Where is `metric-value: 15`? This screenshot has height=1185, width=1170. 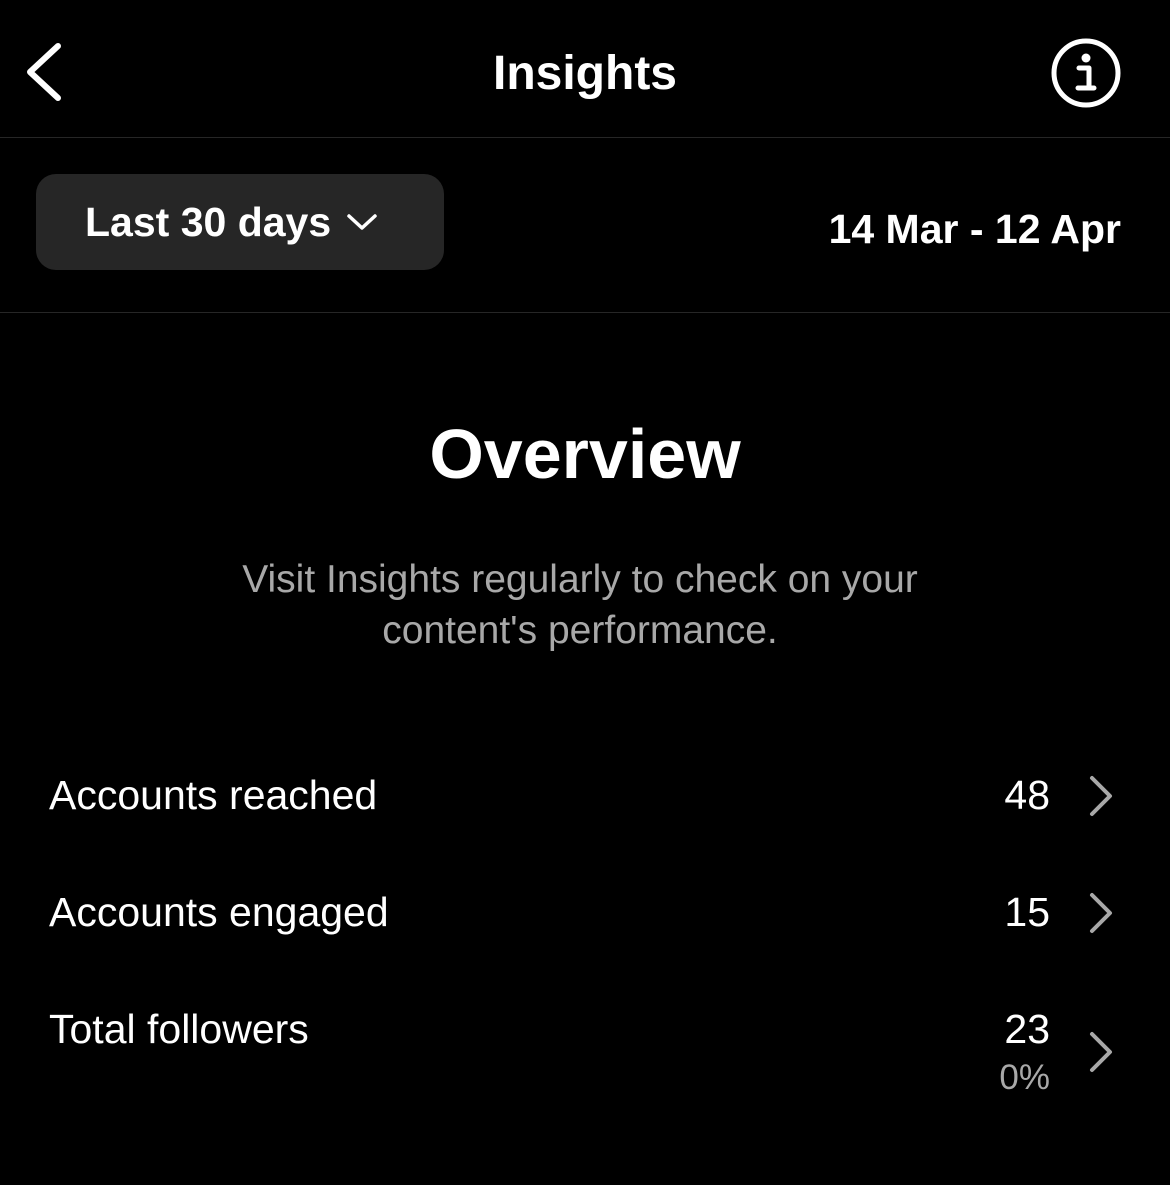
metric-value: 15 is located at coordinates (1027, 912).